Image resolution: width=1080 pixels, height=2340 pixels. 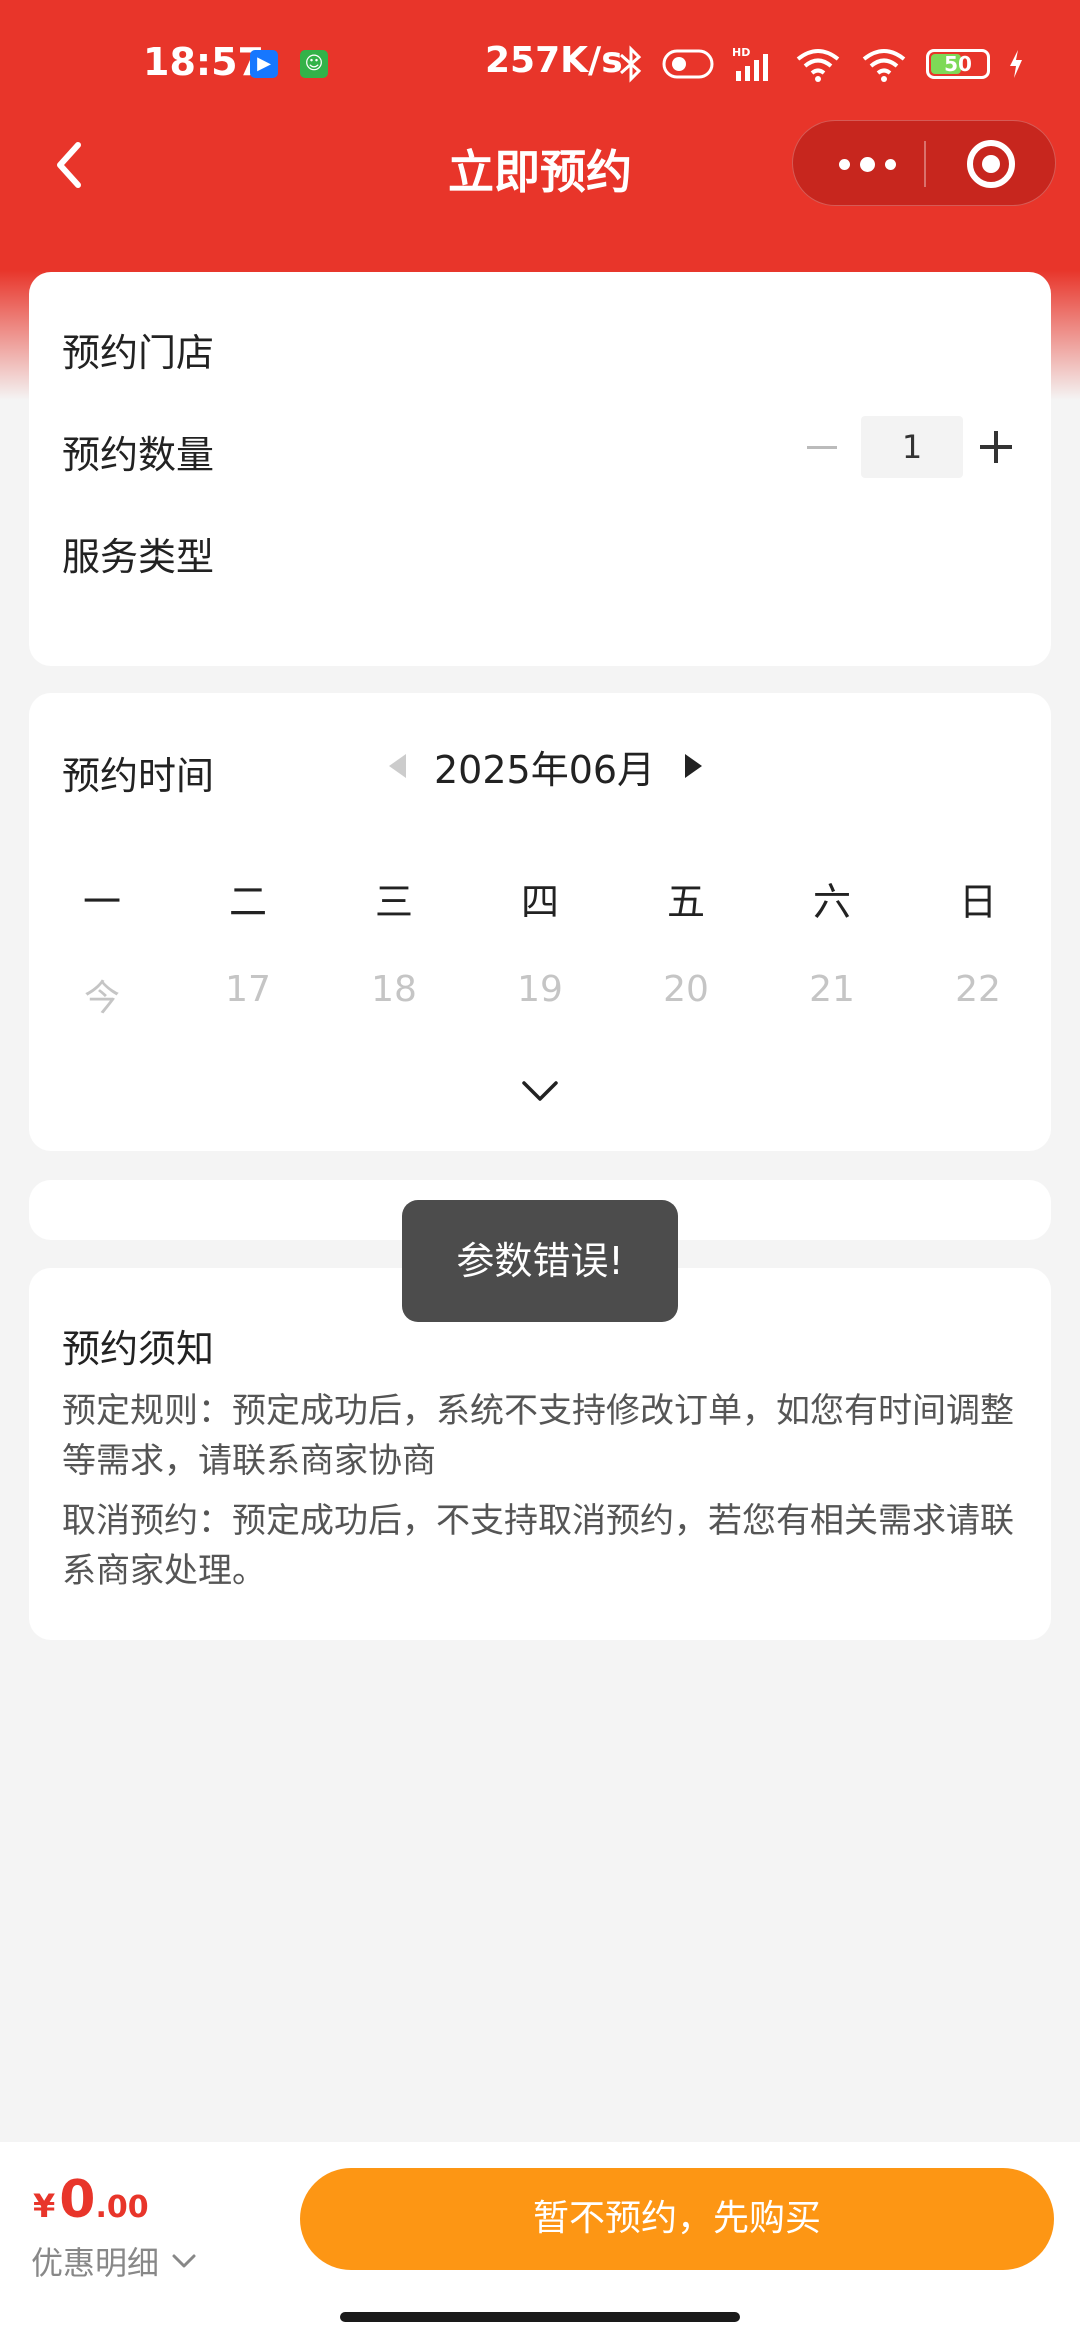 What do you see at coordinates (394, 995) in the screenshot?
I see `date-cell: 18` at bounding box center [394, 995].